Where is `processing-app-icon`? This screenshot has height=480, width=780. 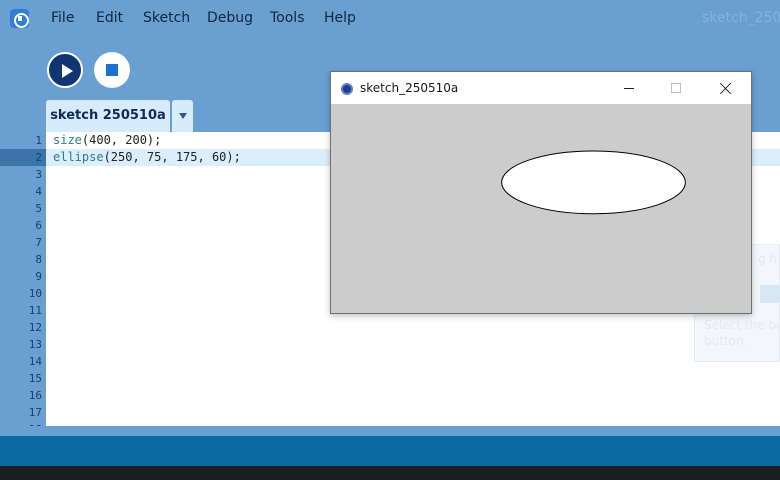 processing-app-icon is located at coordinates (347, 89).